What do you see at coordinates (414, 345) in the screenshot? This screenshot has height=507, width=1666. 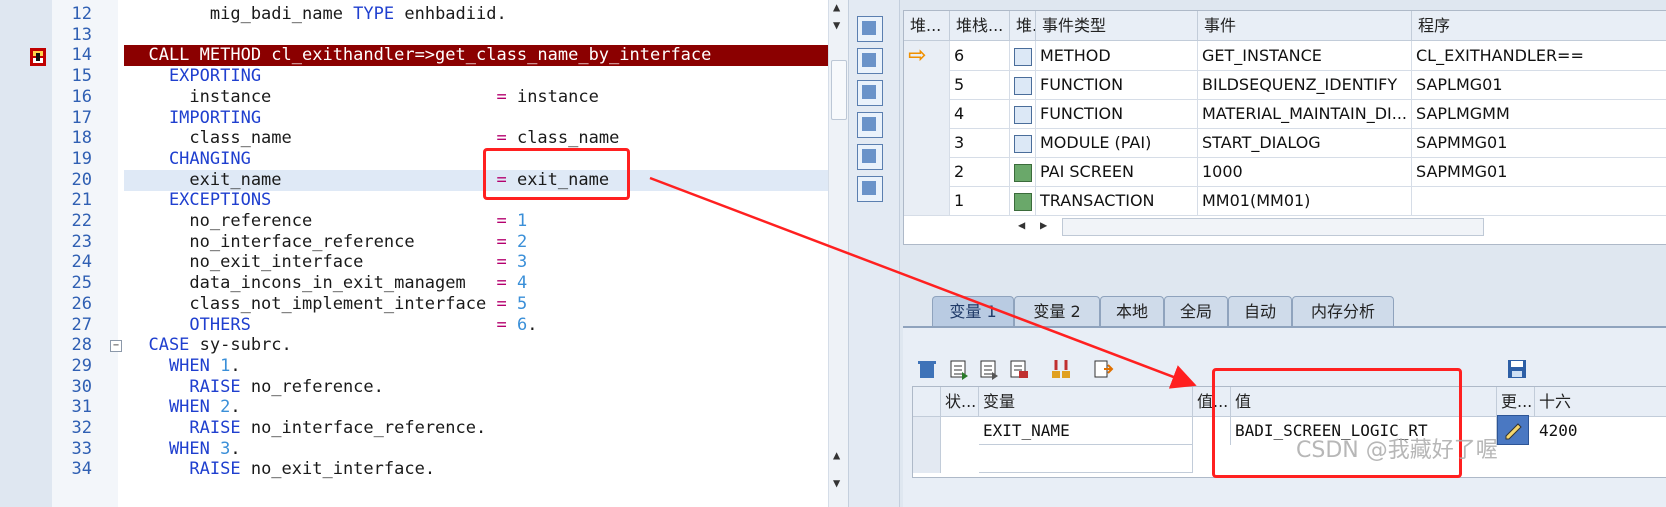 I see `code-line: 28 CASE sy-subrc. −` at bounding box center [414, 345].